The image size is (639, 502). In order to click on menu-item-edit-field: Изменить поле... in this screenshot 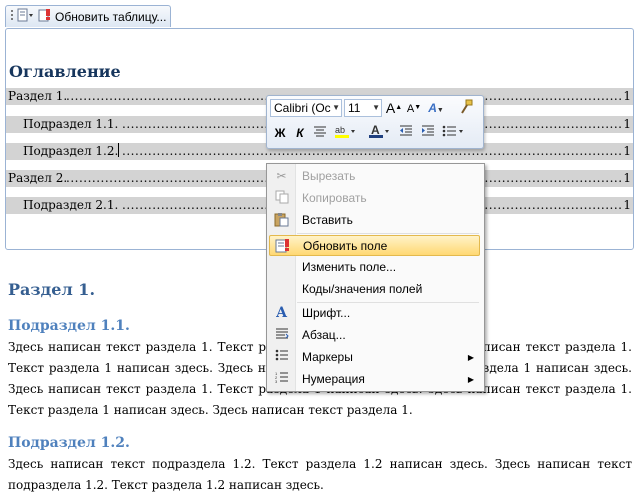, I will do `click(374, 267)`.